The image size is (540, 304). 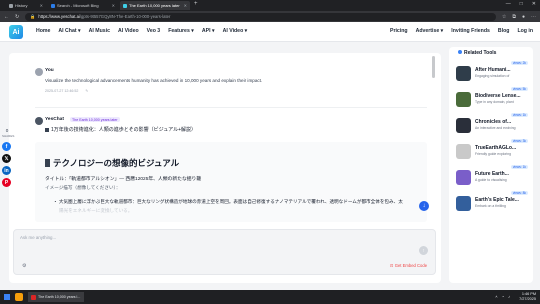 What do you see at coordinates (399, 31) in the screenshot?
I see `nav-pricing: Pricing` at bounding box center [399, 31].